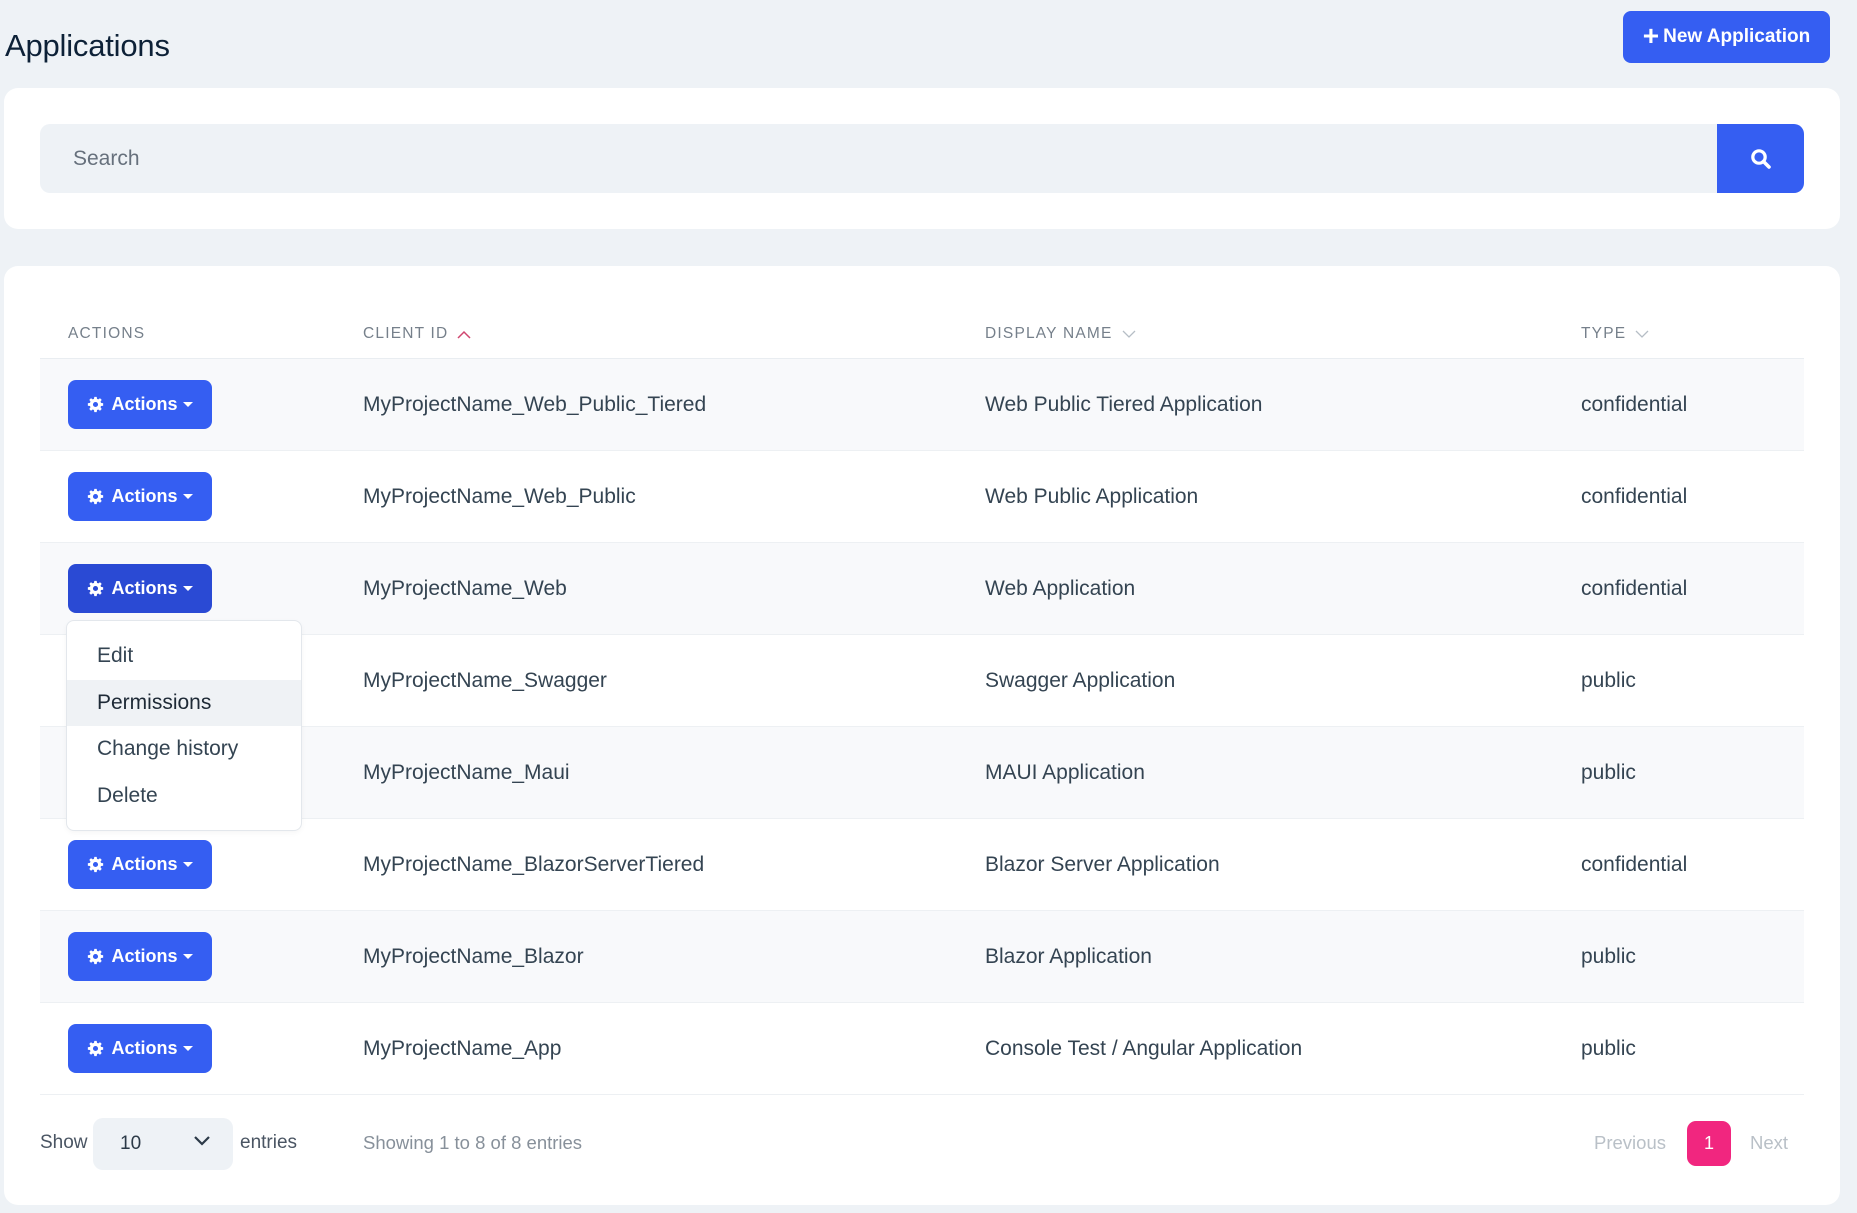 The image size is (1857, 1213). Describe the element at coordinates (202, 1141) in the screenshot. I see `chevron-down-icon` at that location.